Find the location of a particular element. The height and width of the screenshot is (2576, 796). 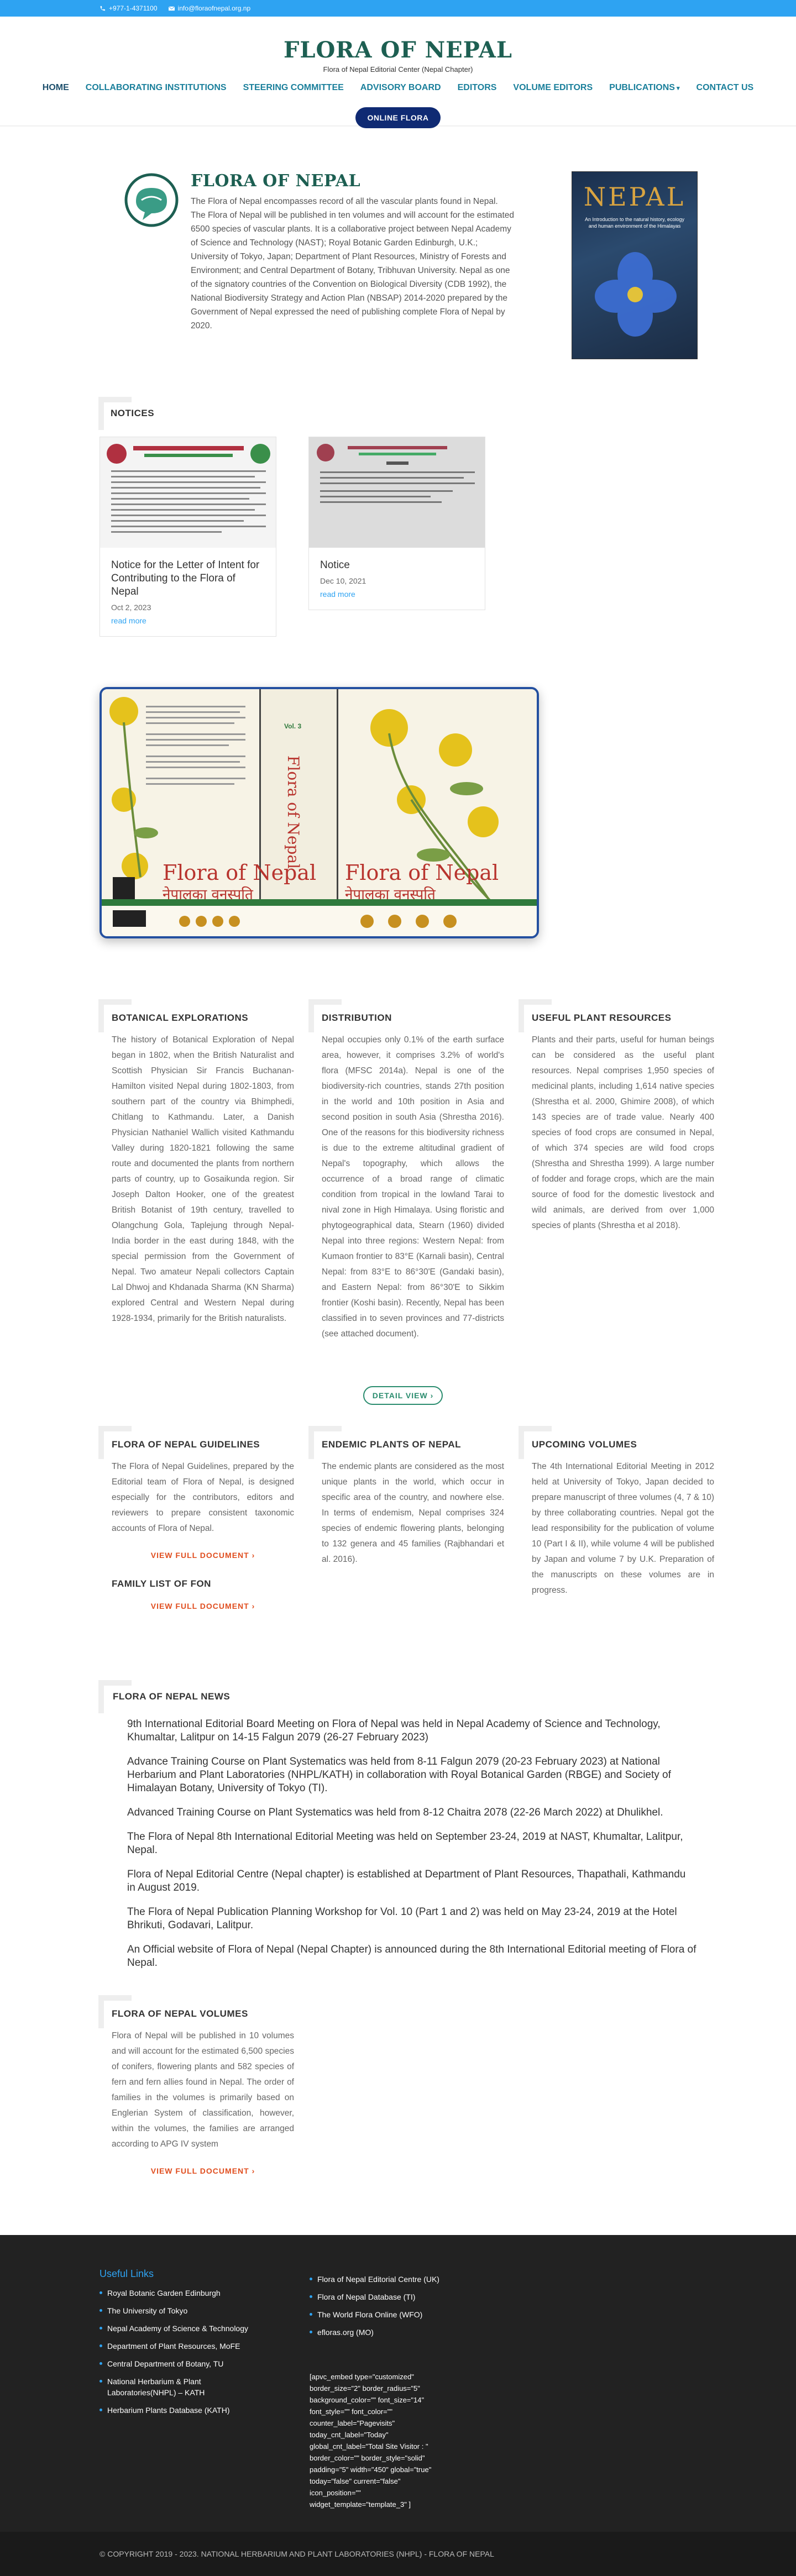

flora-logo-icon is located at coordinates (152, 200).